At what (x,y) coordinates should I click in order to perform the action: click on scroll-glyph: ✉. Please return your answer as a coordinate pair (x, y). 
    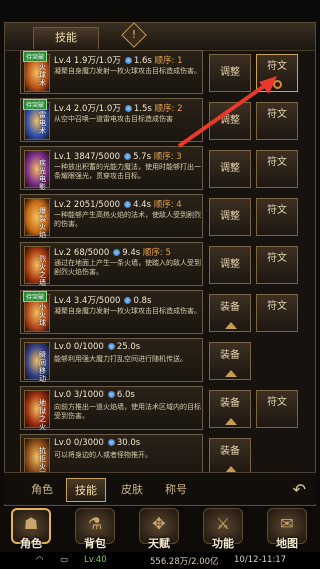
    Looking at the image, I should click on (287, 523).